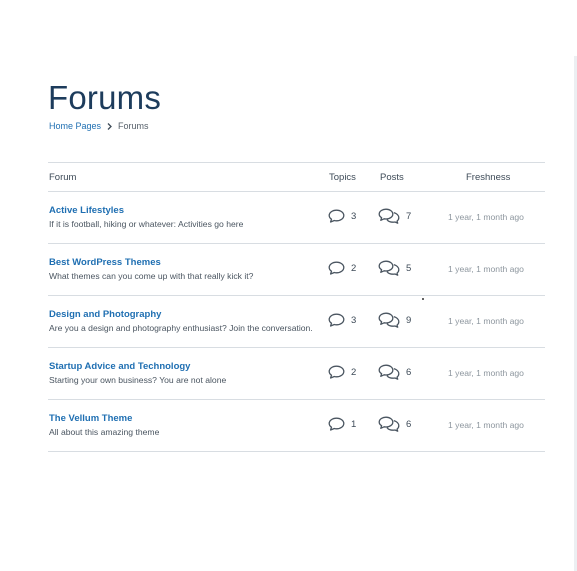  I want to click on posts-cell: 5, so click(394, 268).